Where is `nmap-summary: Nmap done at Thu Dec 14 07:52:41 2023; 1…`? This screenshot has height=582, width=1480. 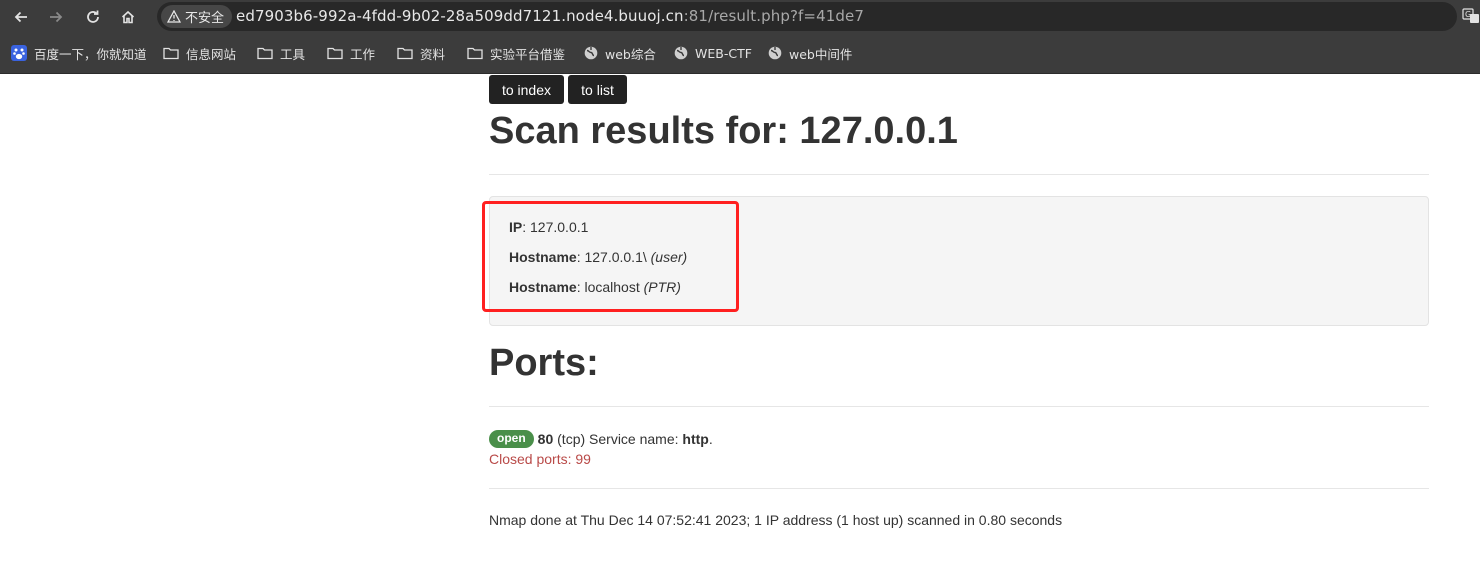
nmap-summary: Nmap done at Thu Dec 14 07:52:41 2023; 1… is located at coordinates (776, 520).